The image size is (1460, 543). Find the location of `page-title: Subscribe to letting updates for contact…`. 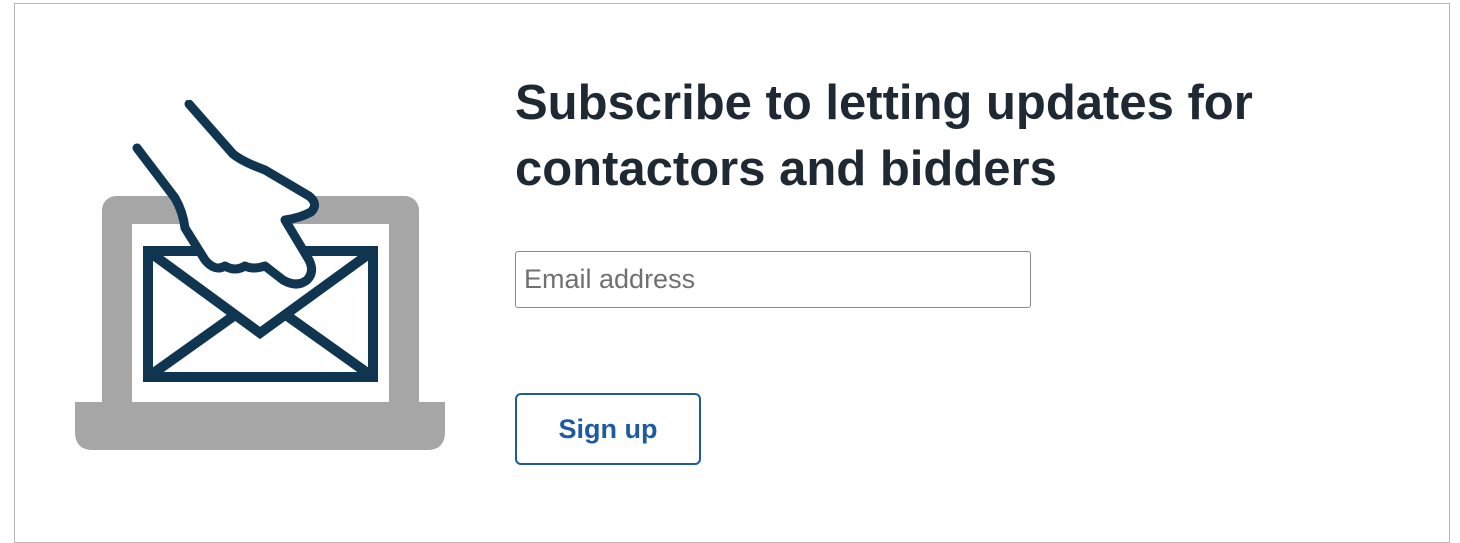

page-title: Subscribe to letting updates for contact… is located at coordinates (884, 136).